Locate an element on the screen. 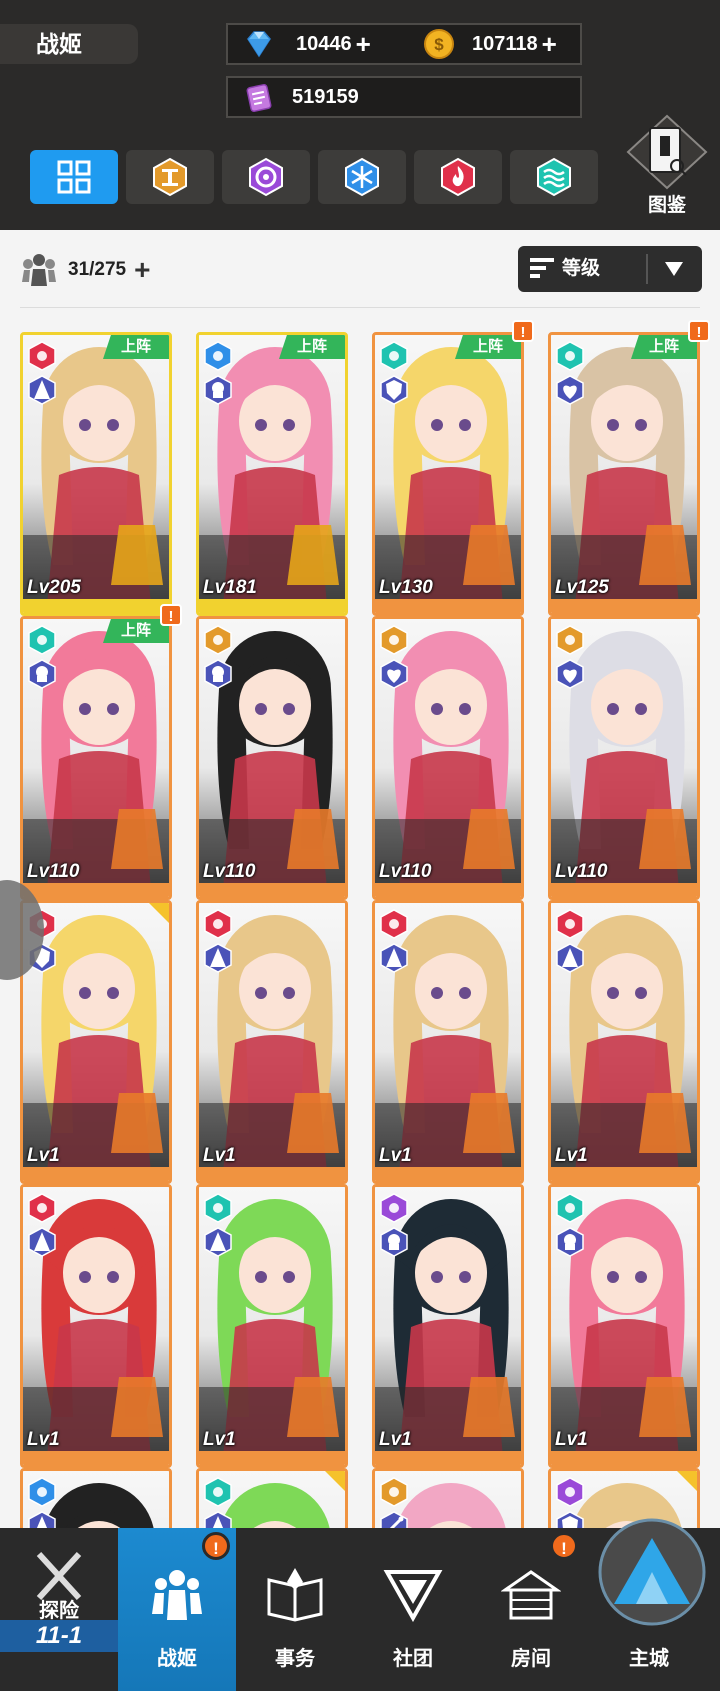 The image size is (720, 1691). atlas-button: 图鉴 is located at coordinates (667, 166).